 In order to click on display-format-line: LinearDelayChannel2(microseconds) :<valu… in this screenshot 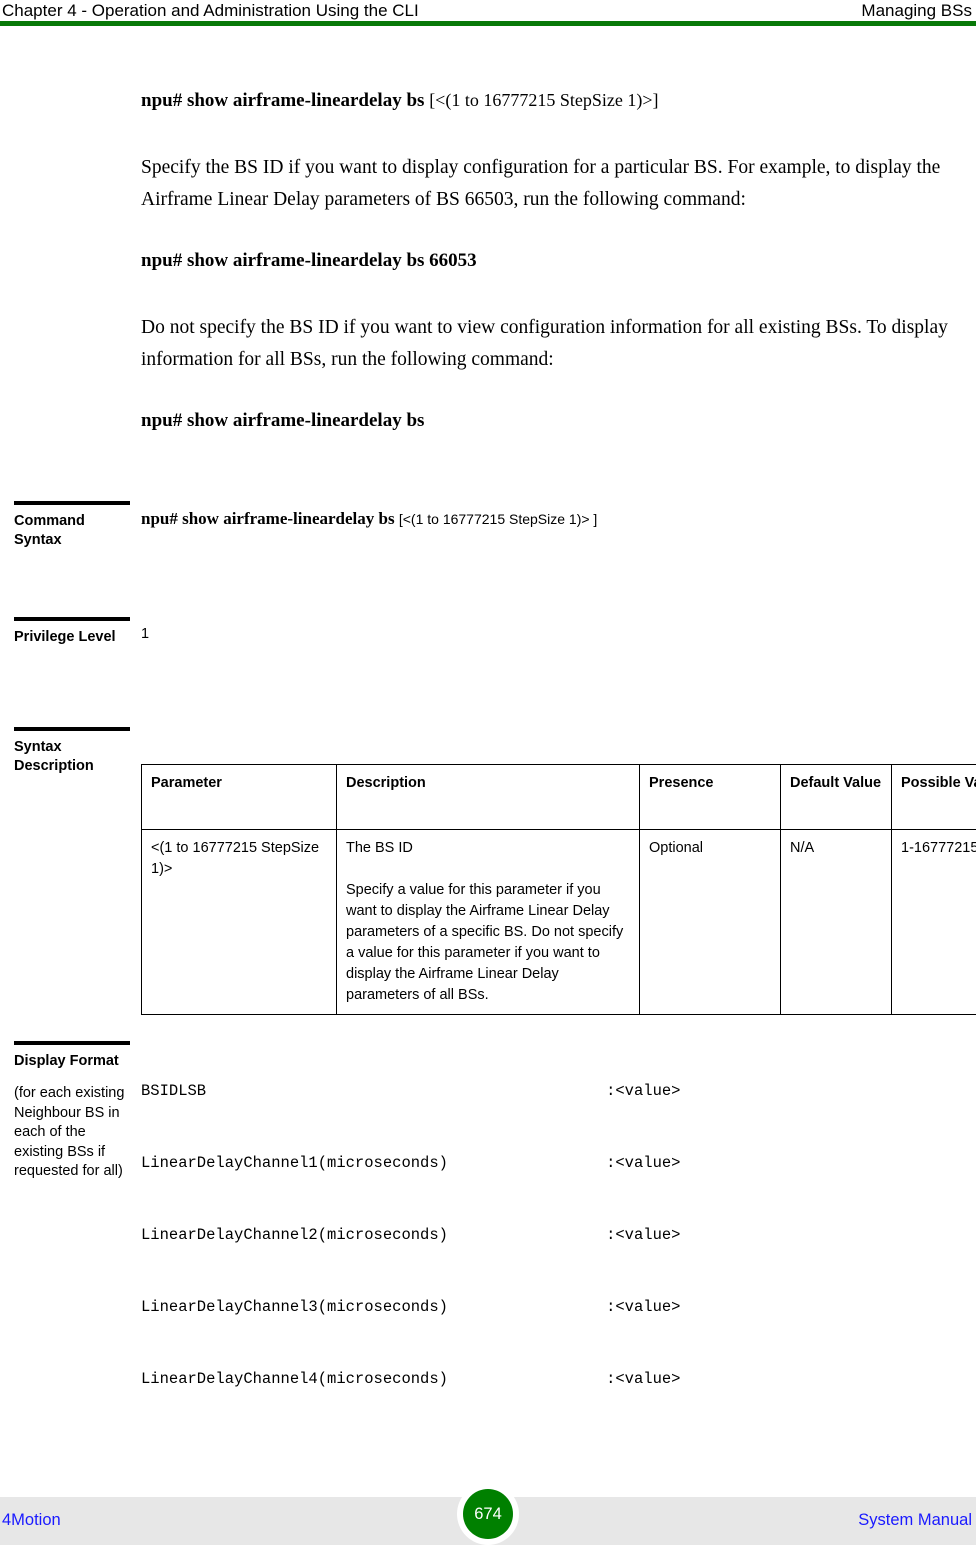, I will do `click(411, 1235)`.